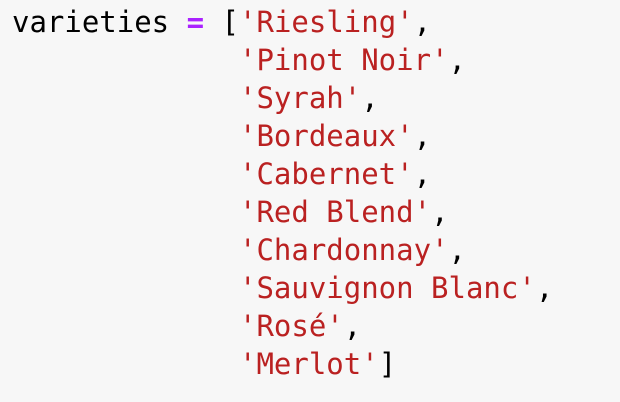 The image size is (620, 402). What do you see at coordinates (343, 60) in the screenshot?
I see `string-item: 'Pinot Noir'` at bounding box center [343, 60].